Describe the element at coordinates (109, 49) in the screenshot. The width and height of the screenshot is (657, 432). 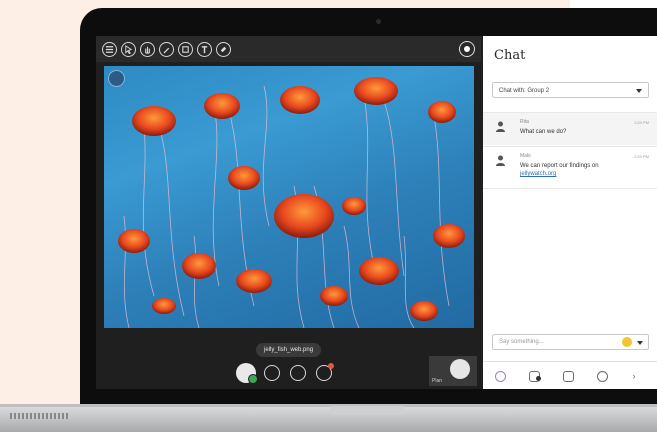
I see `menu-icon` at that location.